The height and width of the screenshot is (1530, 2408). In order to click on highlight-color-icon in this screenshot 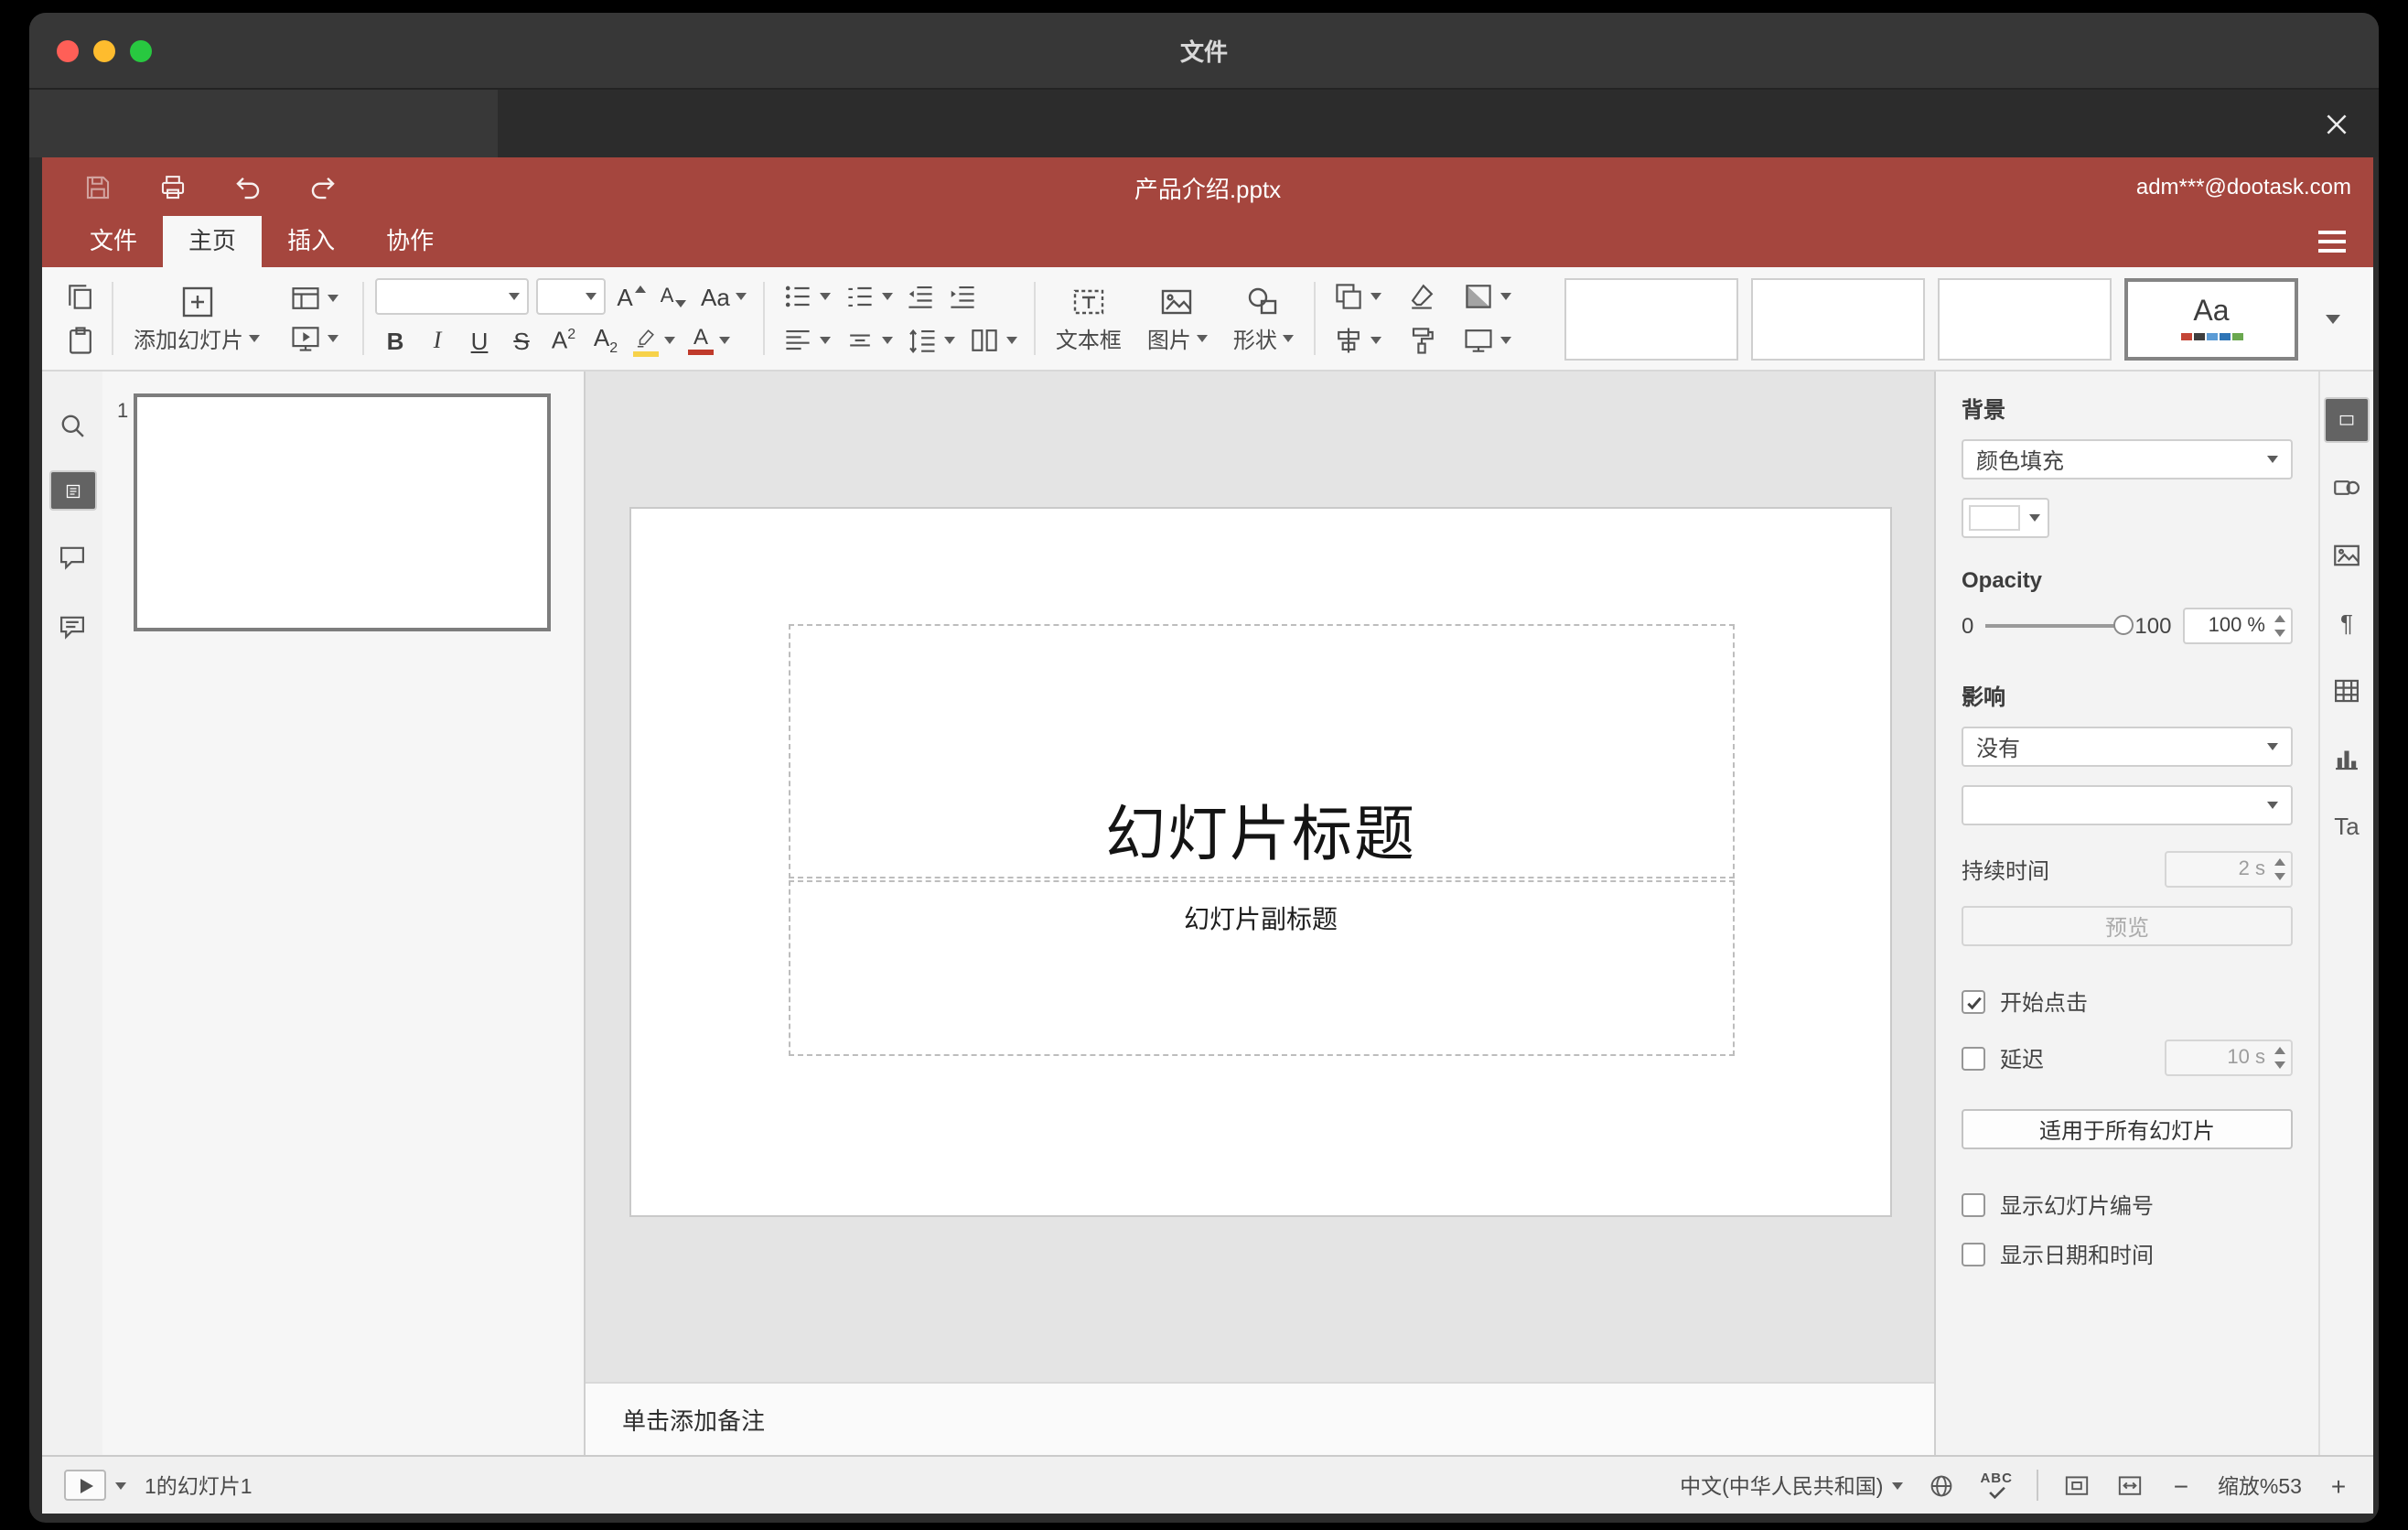, I will do `click(654, 340)`.